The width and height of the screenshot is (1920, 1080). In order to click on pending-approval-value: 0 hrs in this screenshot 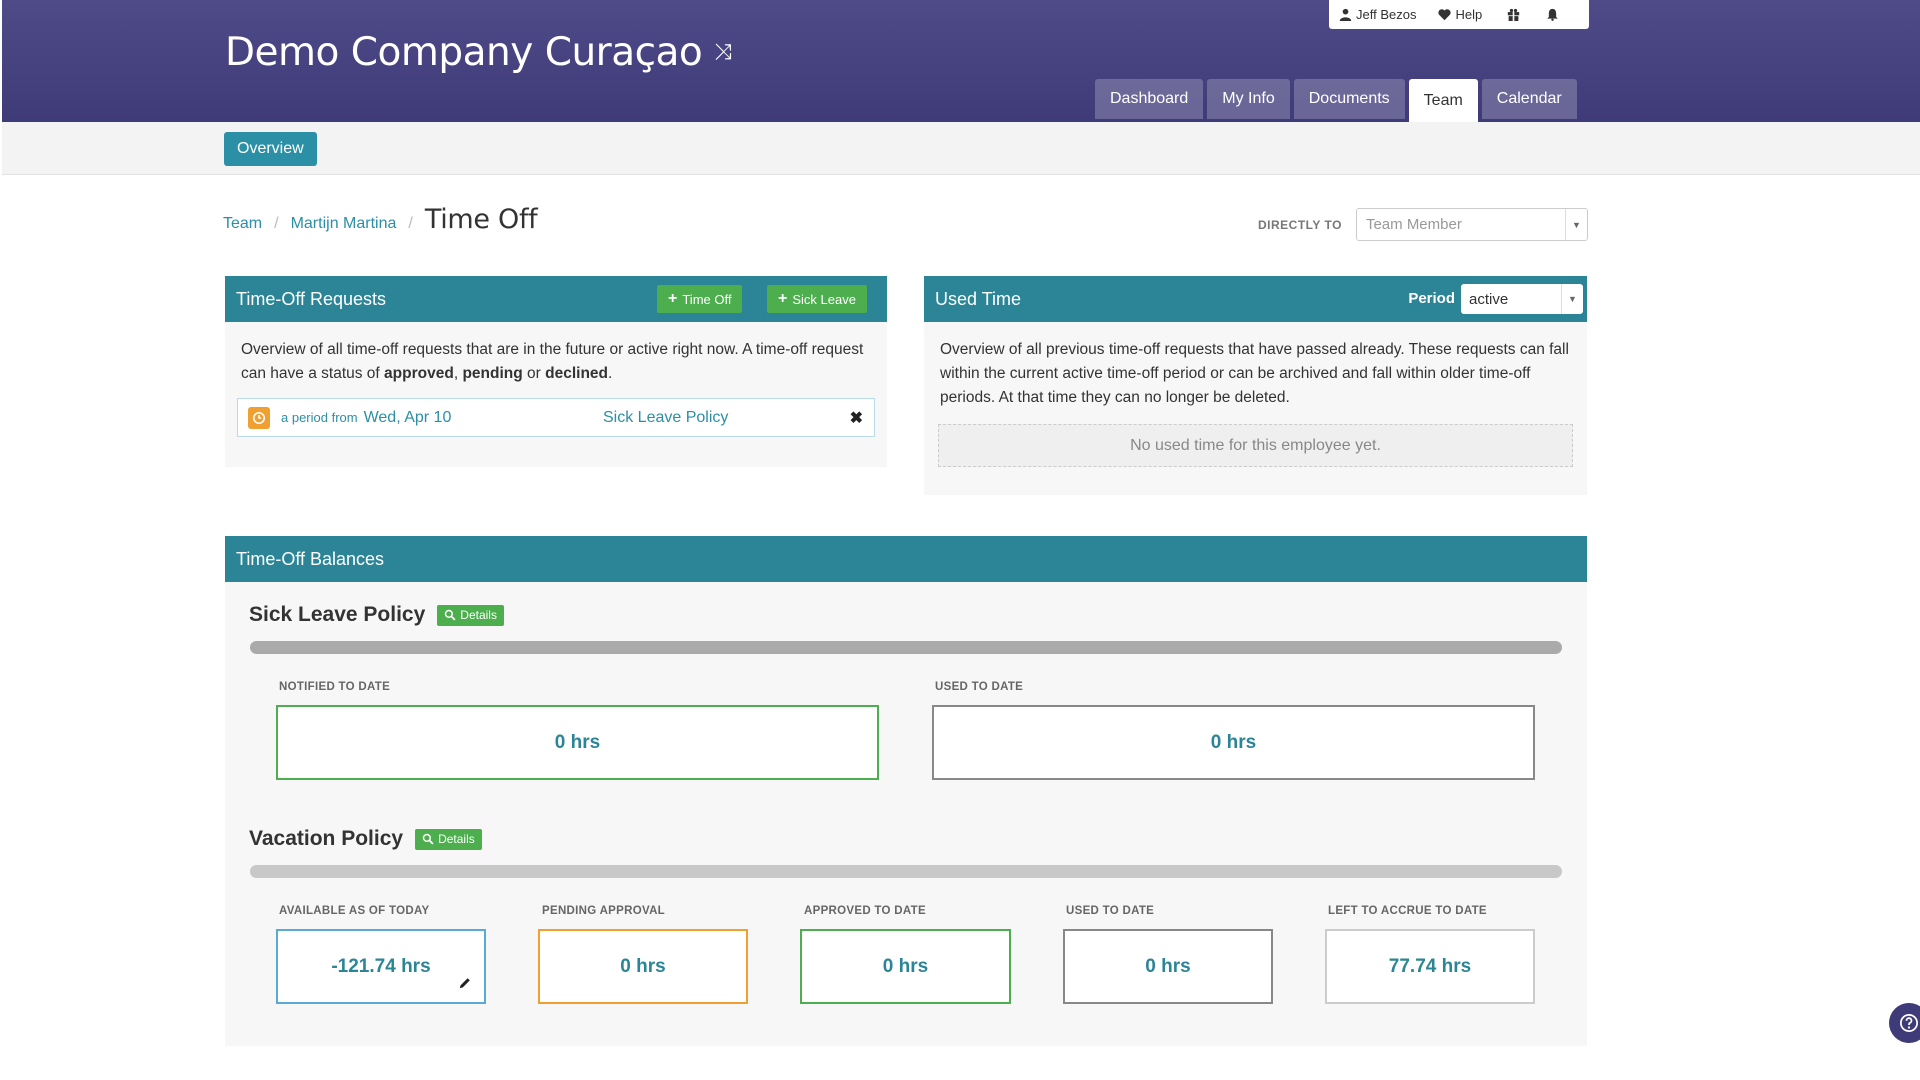, I will do `click(643, 966)`.